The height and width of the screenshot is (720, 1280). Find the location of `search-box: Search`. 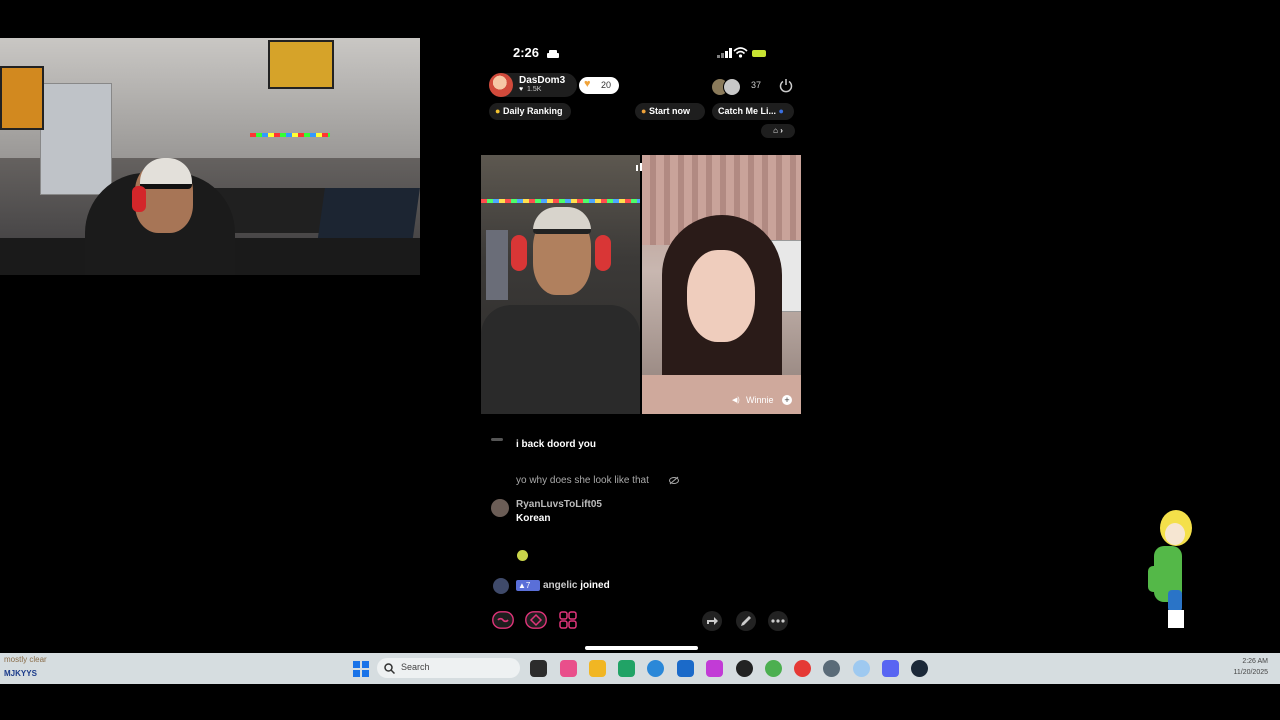

search-box: Search is located at coordinates (448, 668).